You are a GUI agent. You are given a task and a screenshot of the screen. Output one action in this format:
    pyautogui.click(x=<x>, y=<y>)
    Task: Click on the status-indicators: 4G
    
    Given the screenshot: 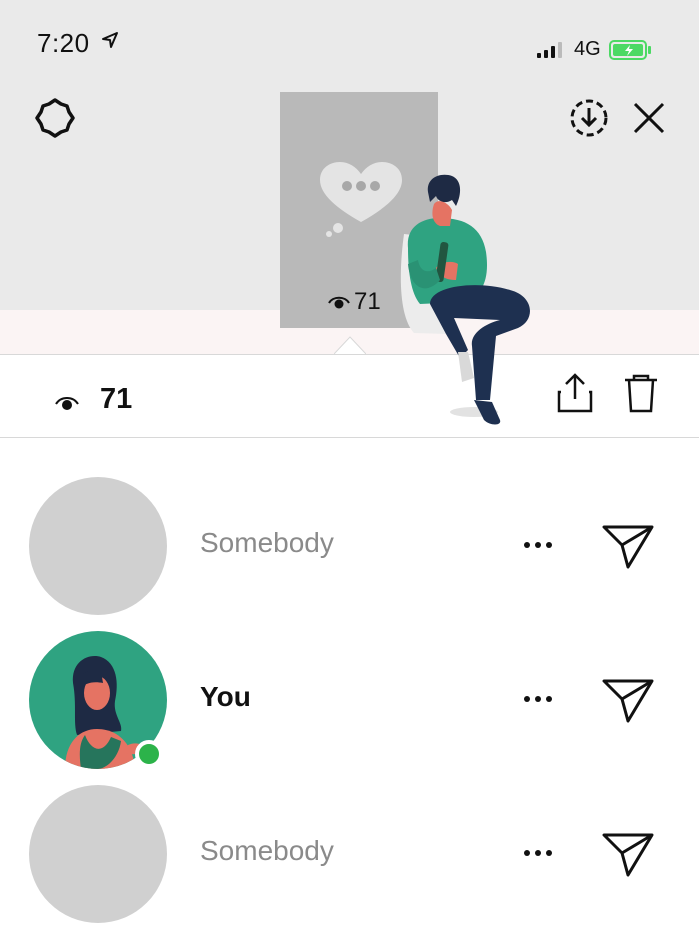 What is the action you would take?
    pyautogui.click(x=595, y=49)
    